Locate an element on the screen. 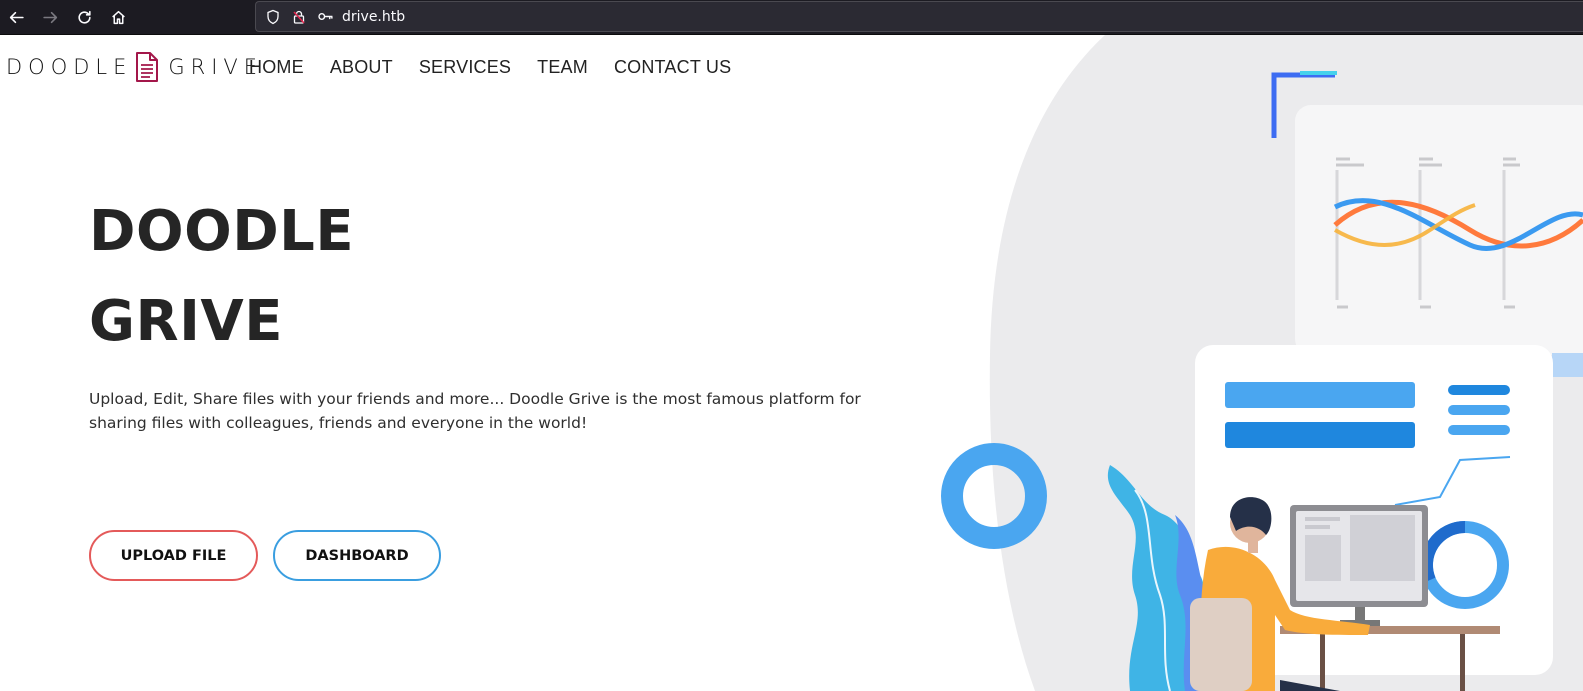 The height and width of the screenshot is (691, 1583). lock-icon is located at coordinates (299, 17).